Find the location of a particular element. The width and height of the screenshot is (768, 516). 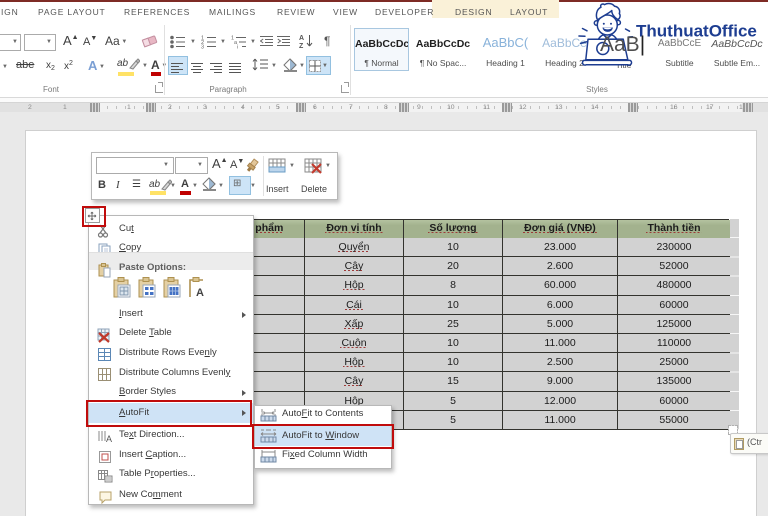

svg-text: ThuthuatOffice is located at coordinates (696, 31).